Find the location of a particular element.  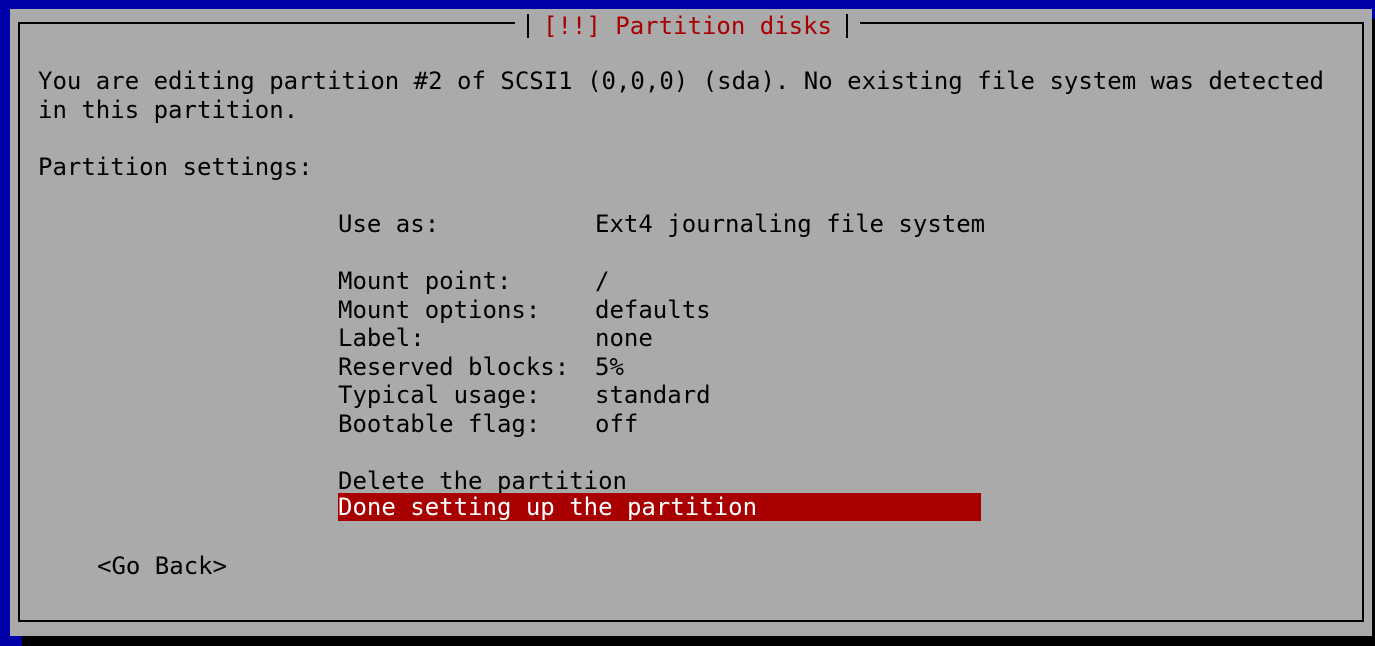

dialog-title: [!!] Partition disks is located at coordinates (687, 26).